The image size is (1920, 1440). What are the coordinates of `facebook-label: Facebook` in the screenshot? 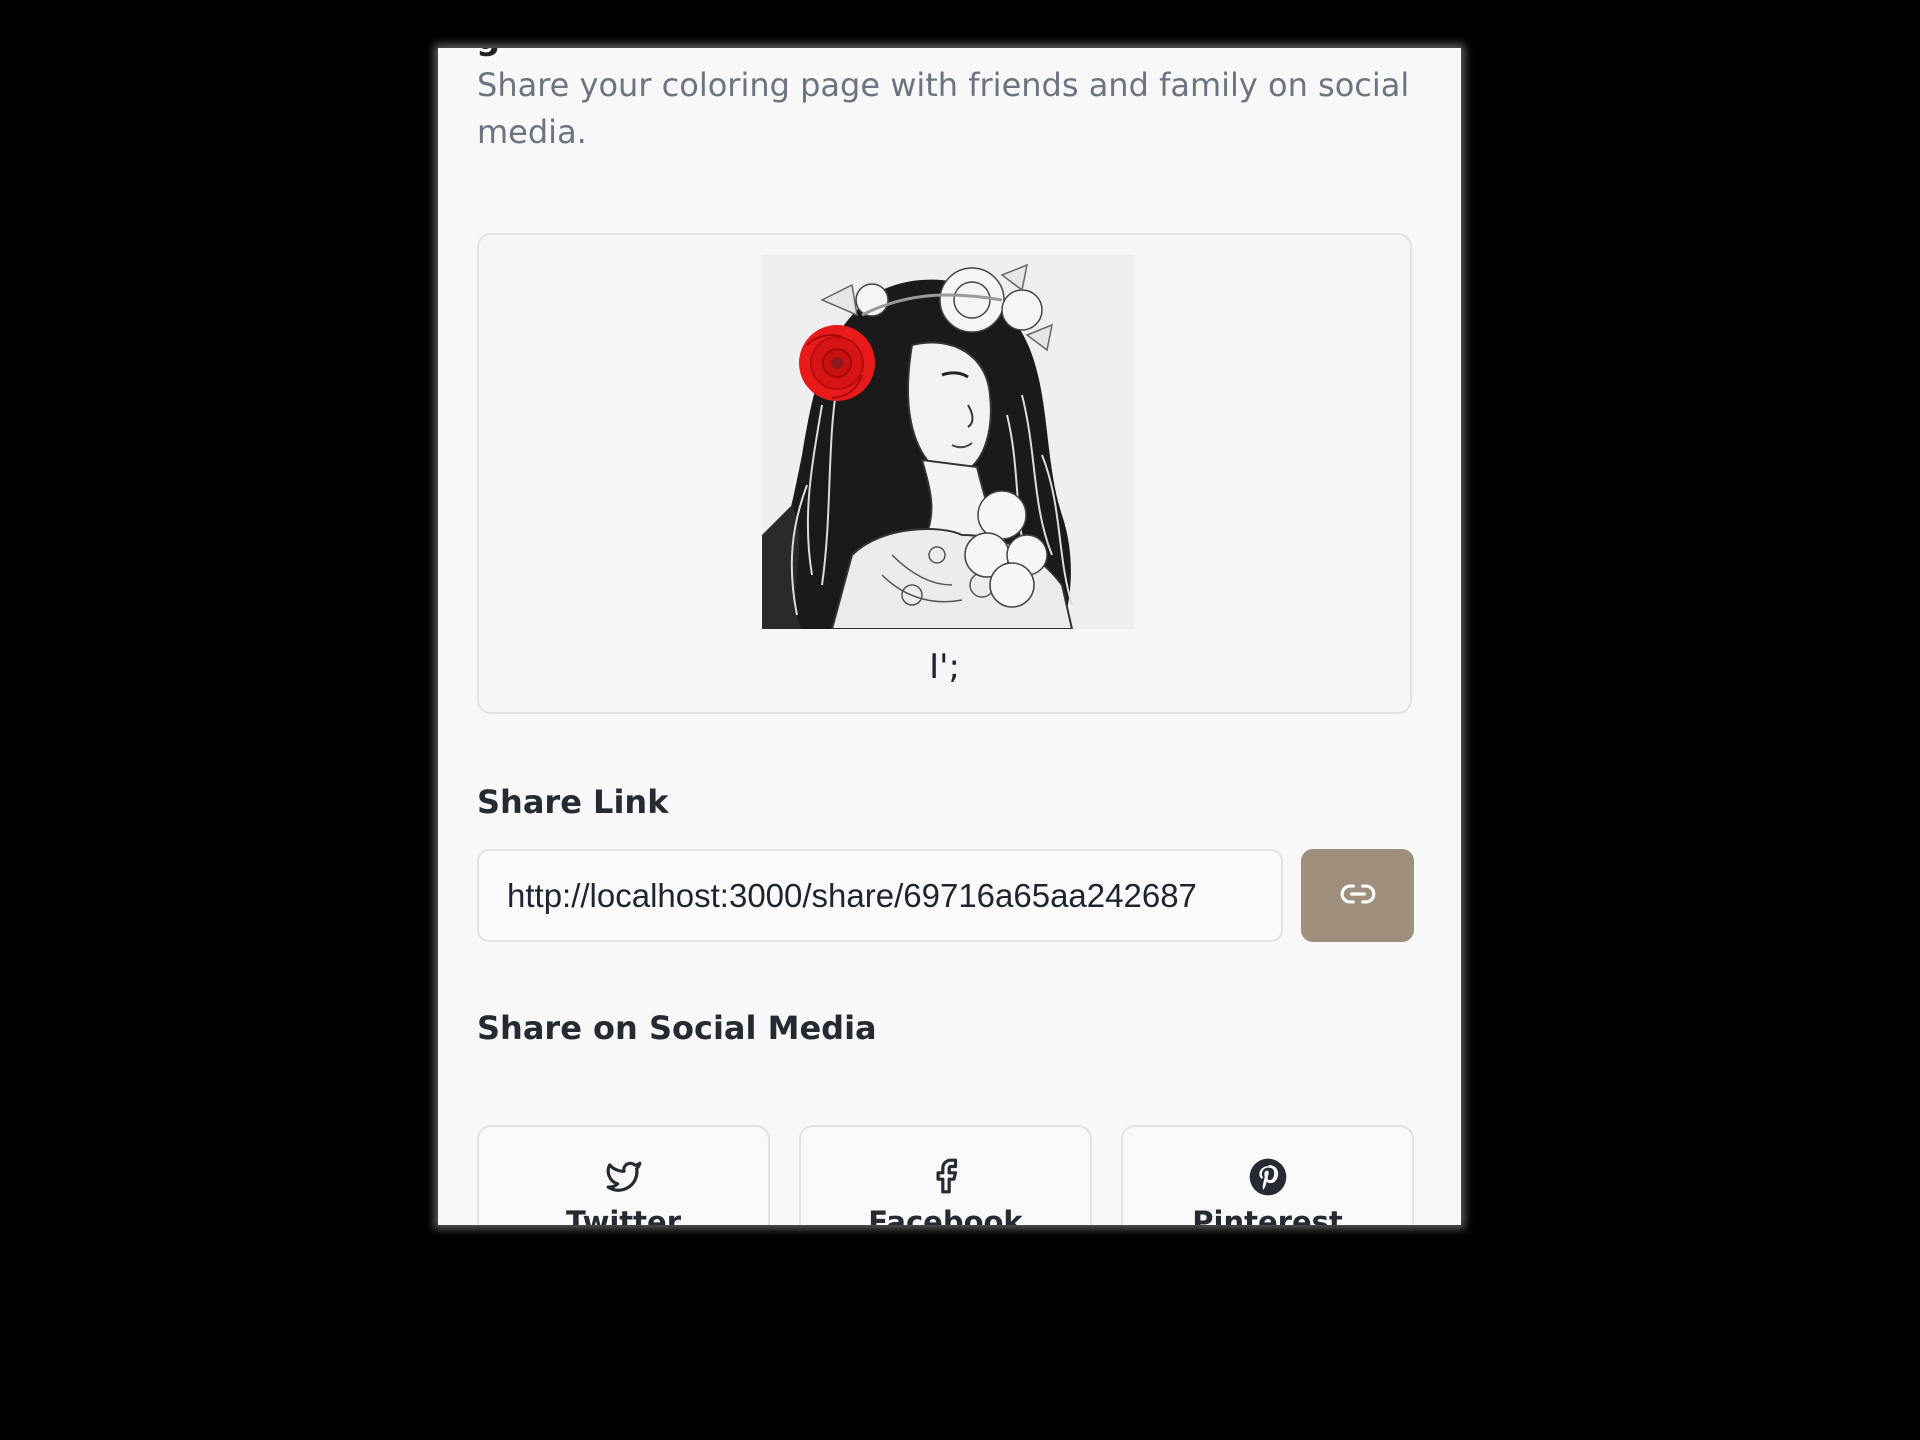 It's located at (945, 1215).